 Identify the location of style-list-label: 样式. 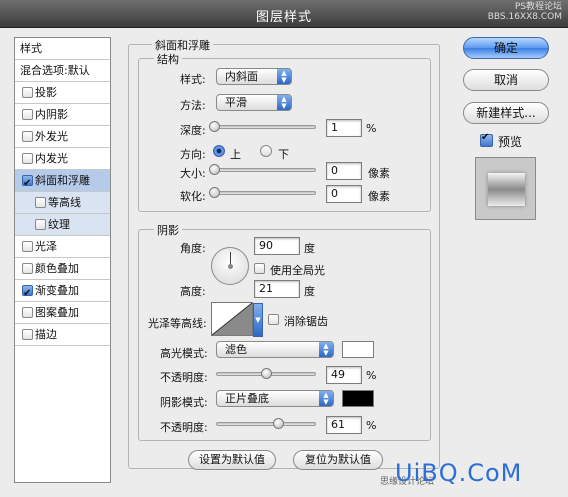
(31, 48).